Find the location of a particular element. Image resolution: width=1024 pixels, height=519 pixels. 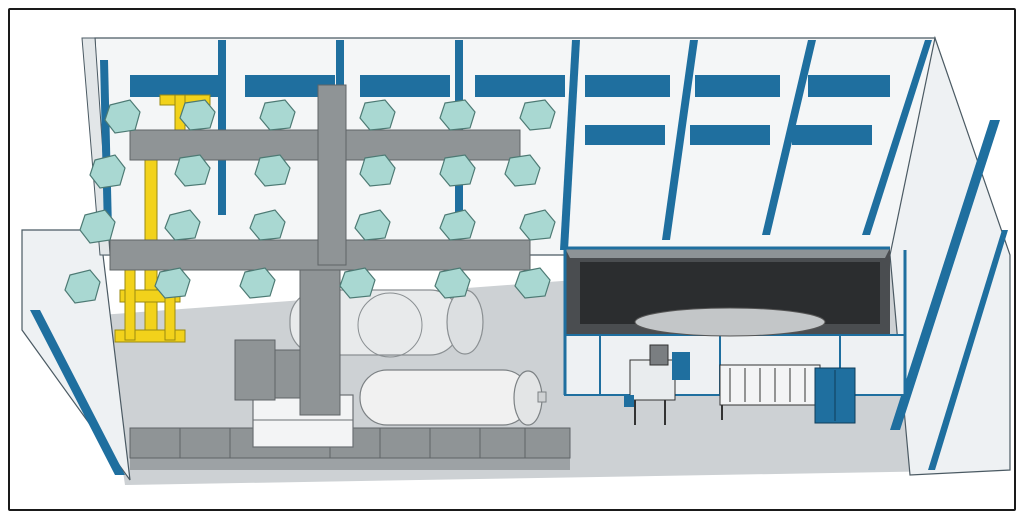

horizontal-storage-tank is located at coordinates (453, 397).